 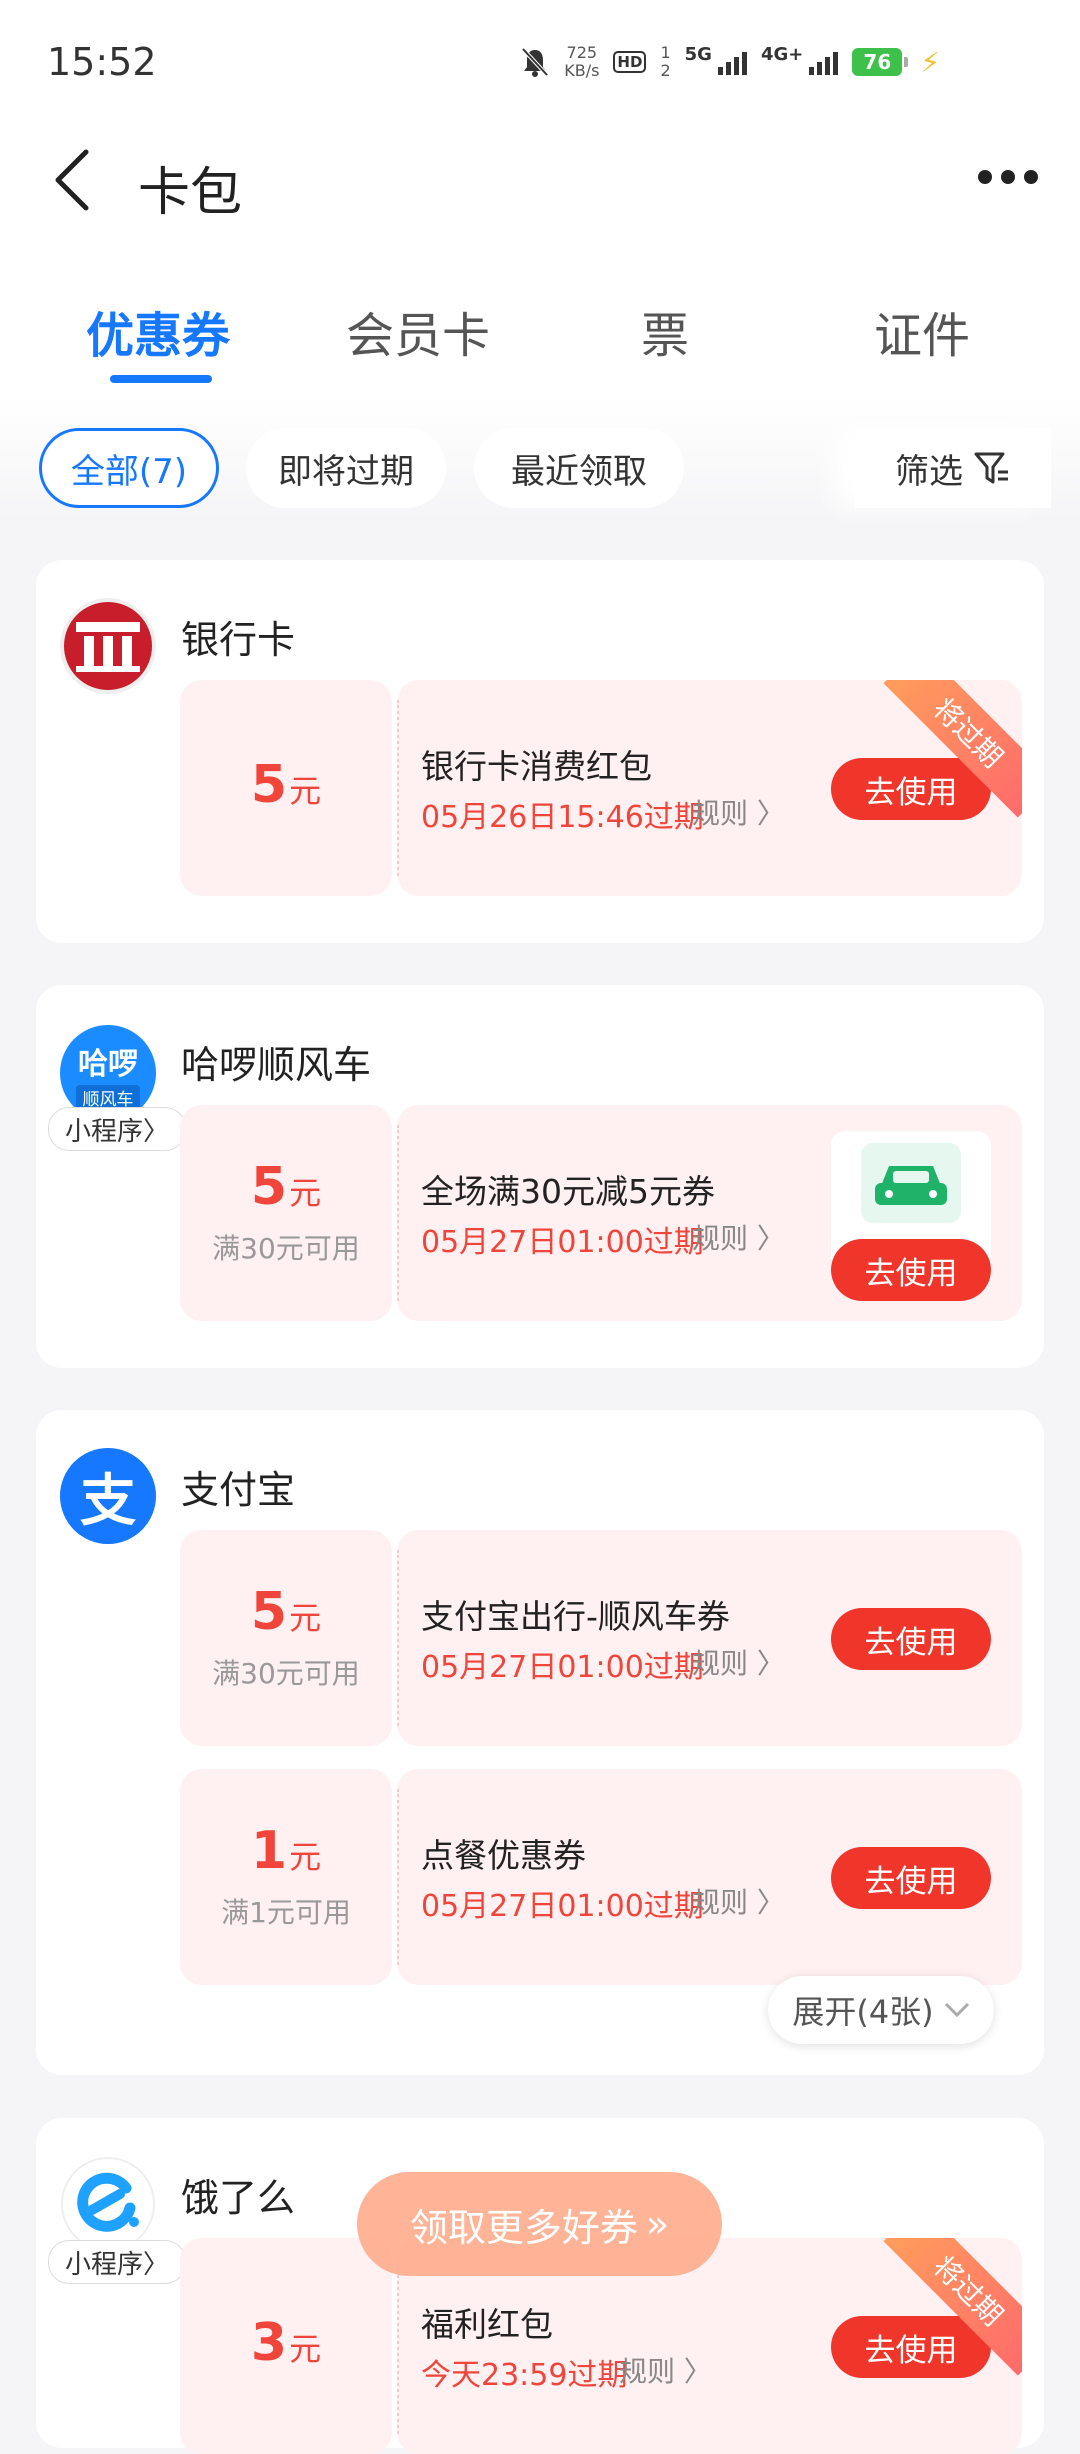 I want to click on merchant-name: 银行卡, so click(x=238, y=640).